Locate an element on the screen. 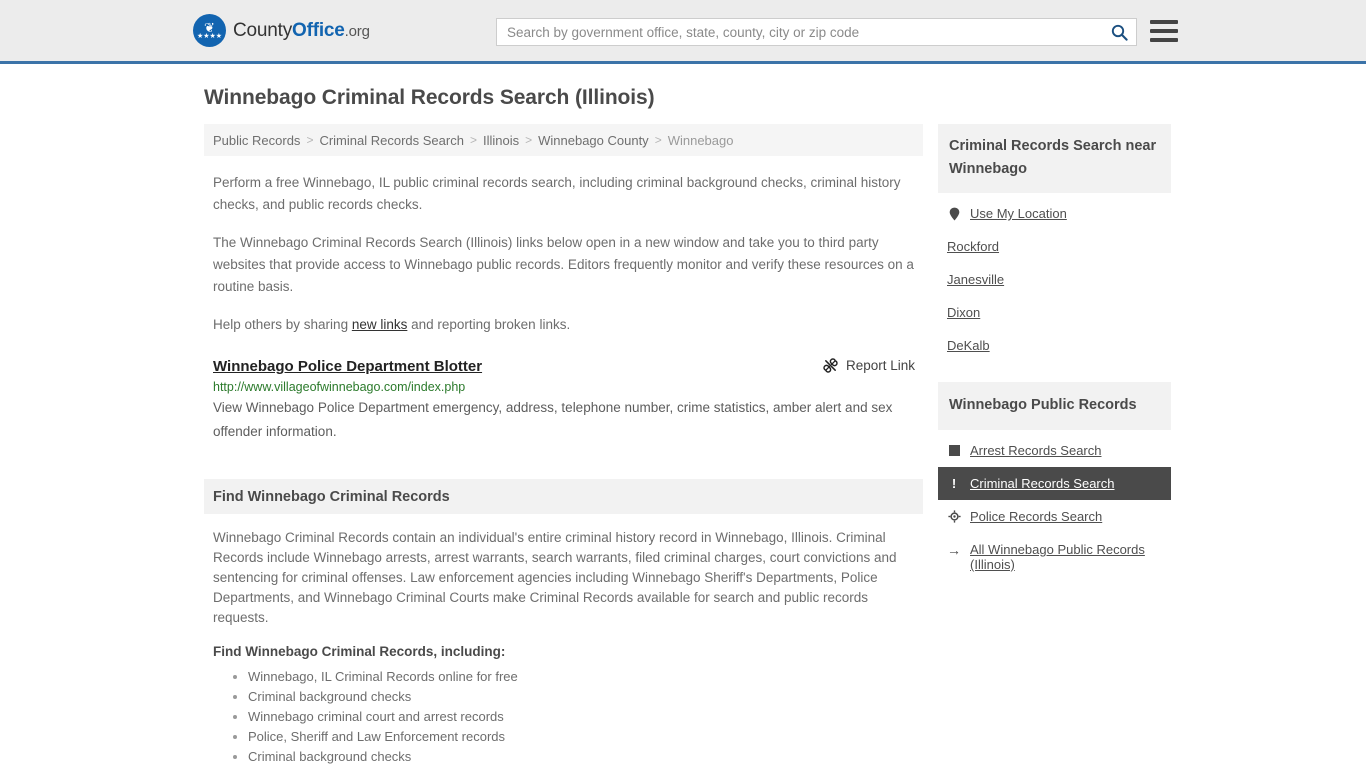  search-bar is located at coordinates (816, 32).